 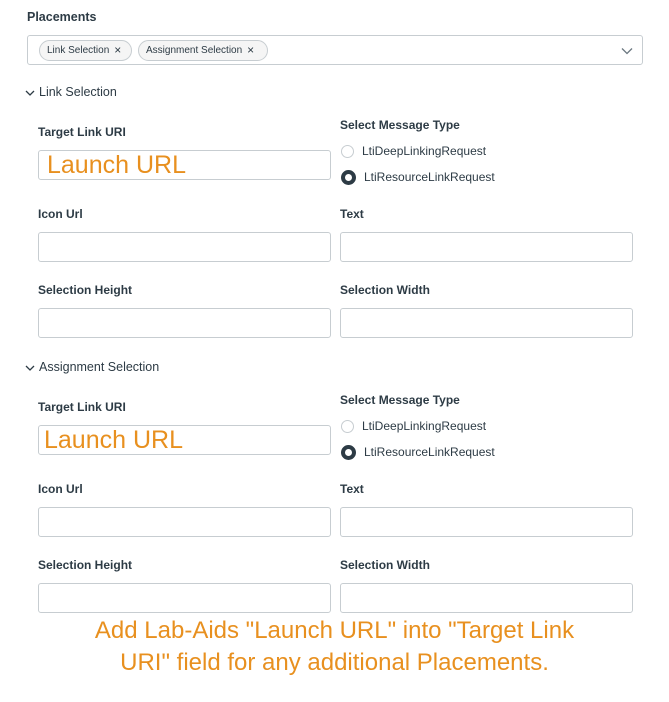 I want to click on placements-multiselect: Link Selection × Assignment Selection ×, so click(x=335, y=50).